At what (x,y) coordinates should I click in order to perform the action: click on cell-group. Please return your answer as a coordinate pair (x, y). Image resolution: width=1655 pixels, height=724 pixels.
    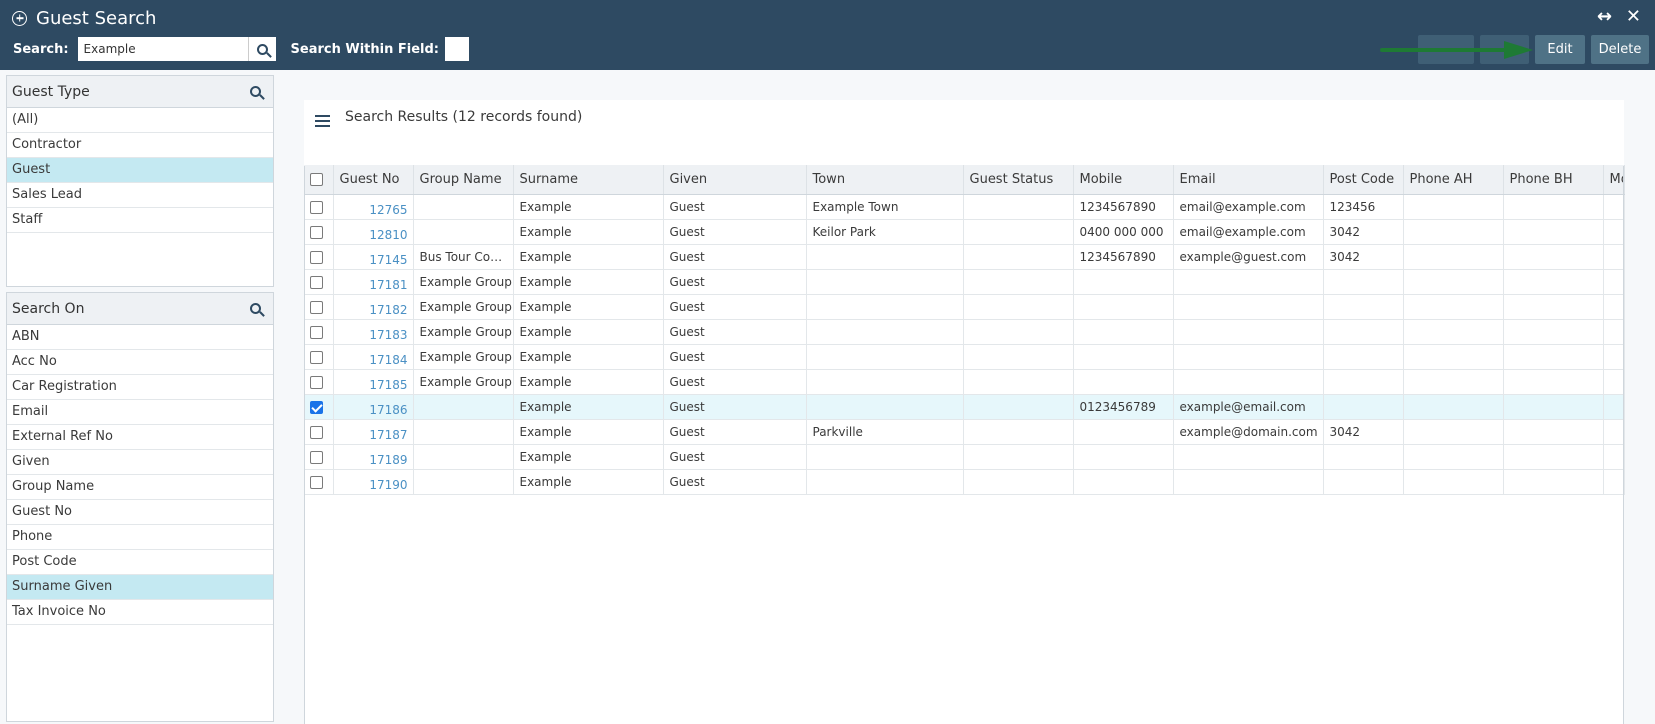
    Looking at the image, I should click on (463, 482).